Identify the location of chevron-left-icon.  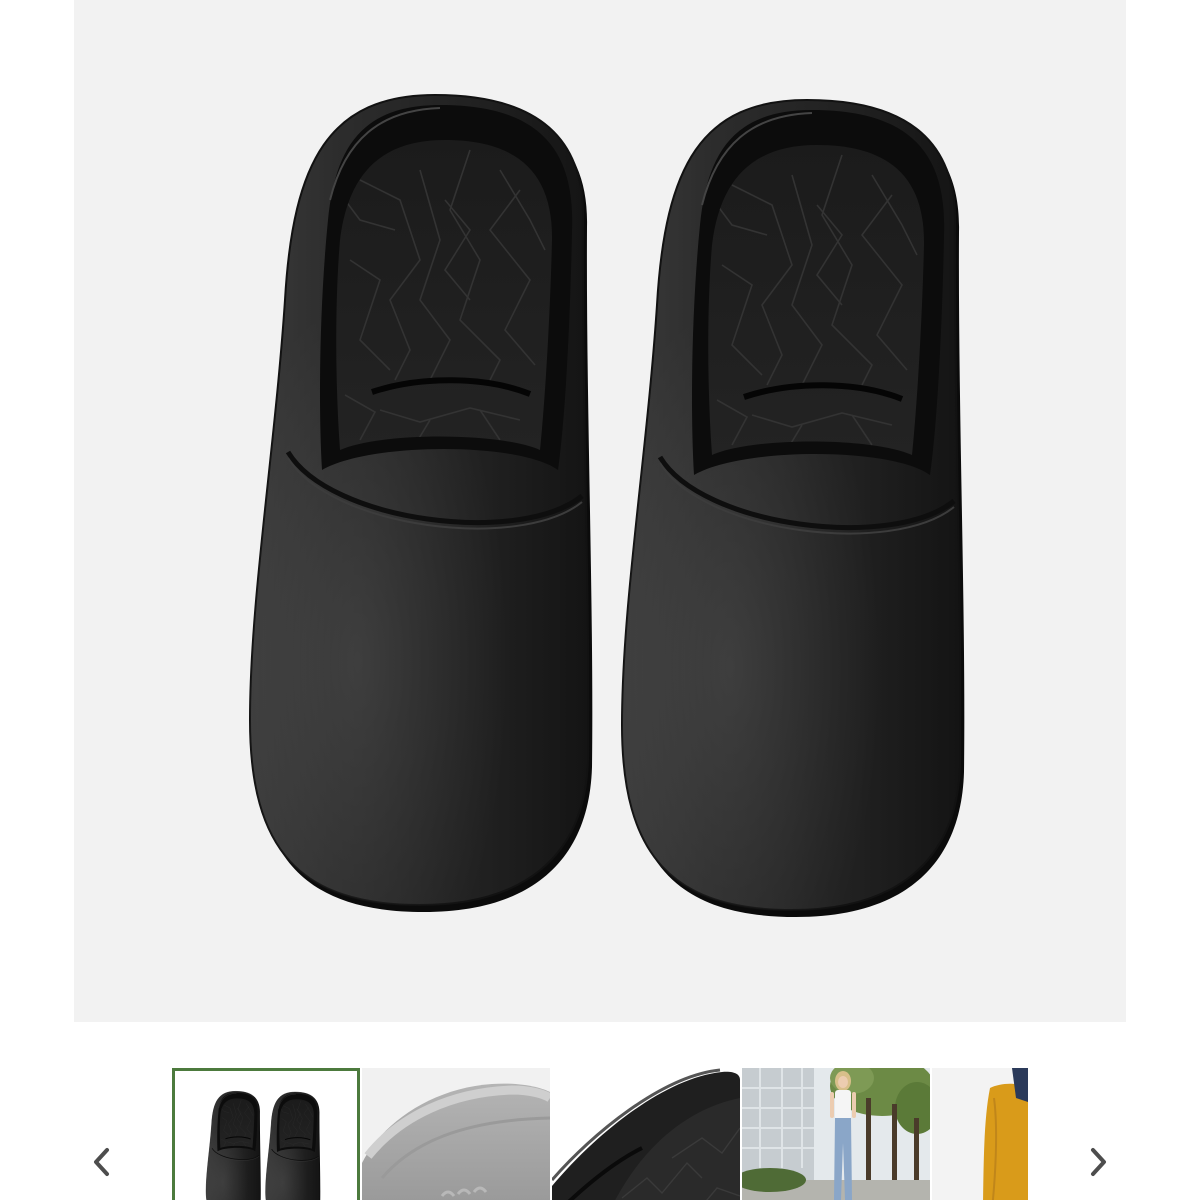
(101, 1162).